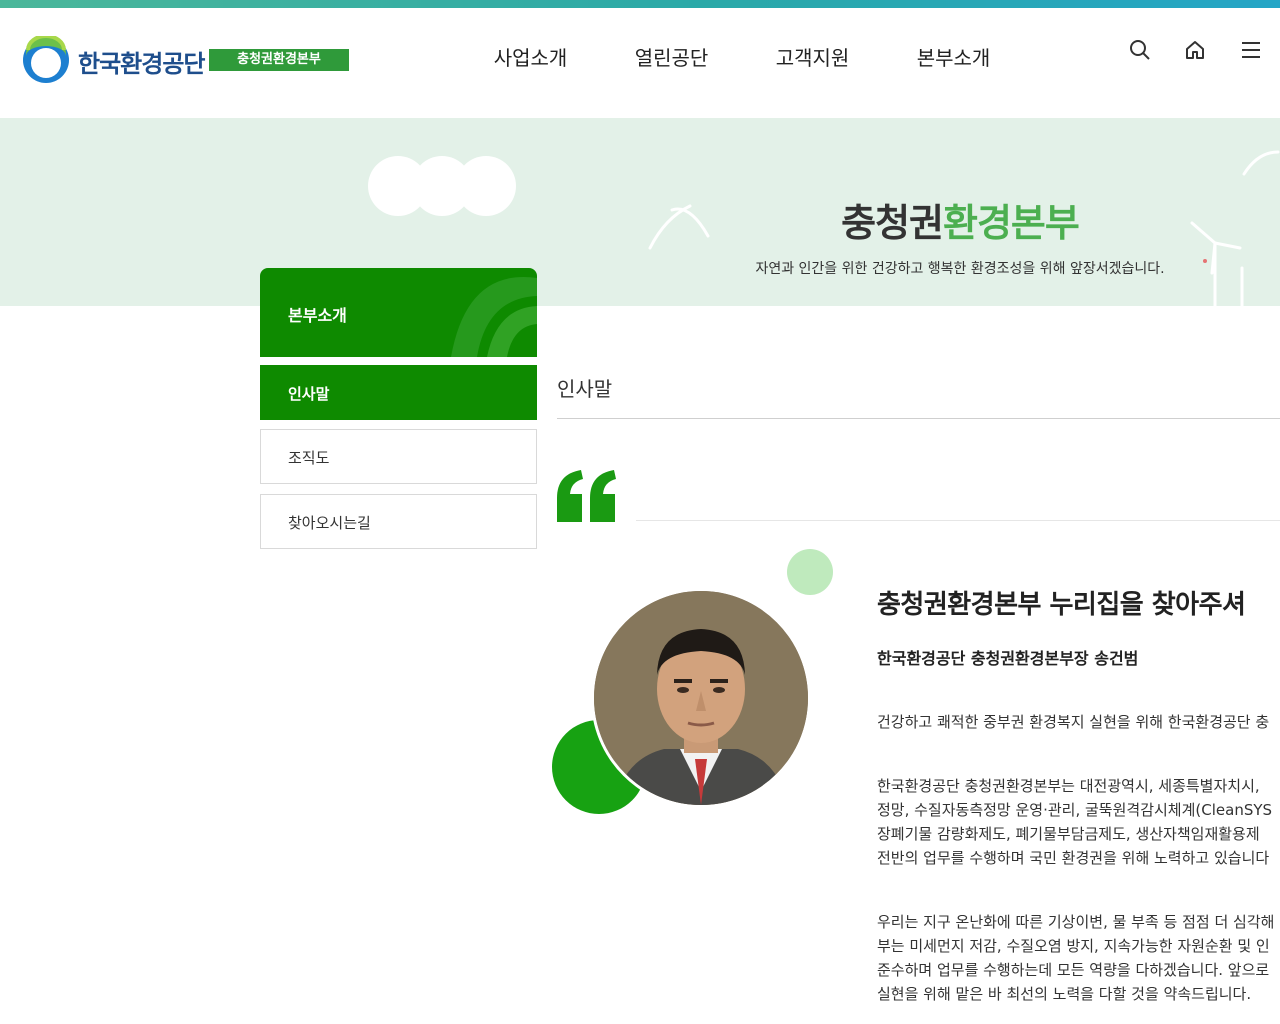 Image resolution: width=1280 pixels, height=1024 pixels. I want to click on menu-button, so click(1253, 52).